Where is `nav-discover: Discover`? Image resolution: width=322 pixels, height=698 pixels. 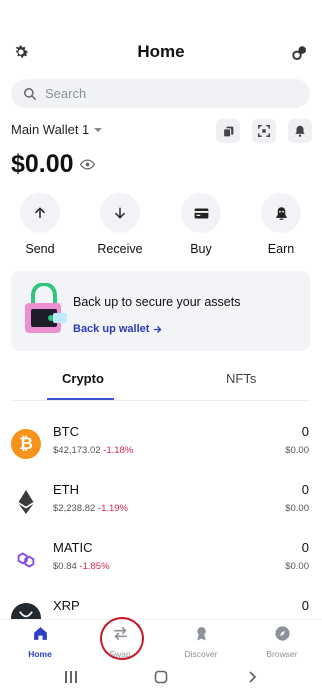
nav-discover: Discover is located at coordinates (201, 642).